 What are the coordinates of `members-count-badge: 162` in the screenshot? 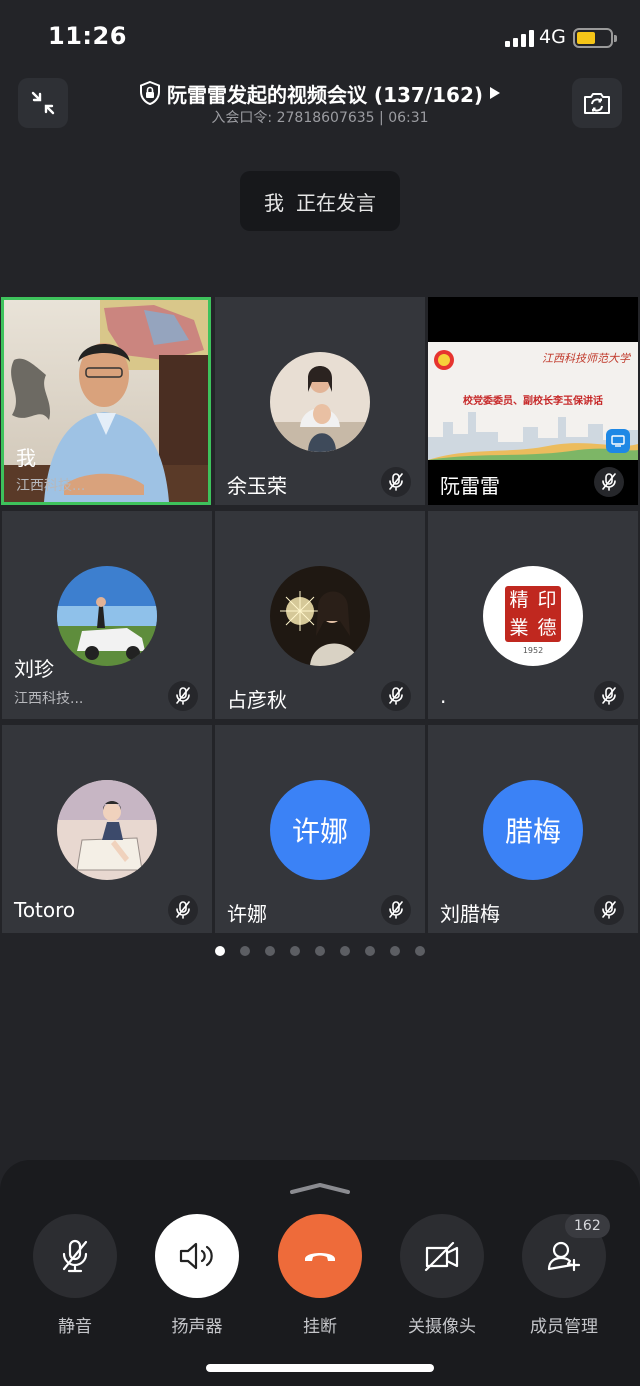 It's located at (587, 1226).